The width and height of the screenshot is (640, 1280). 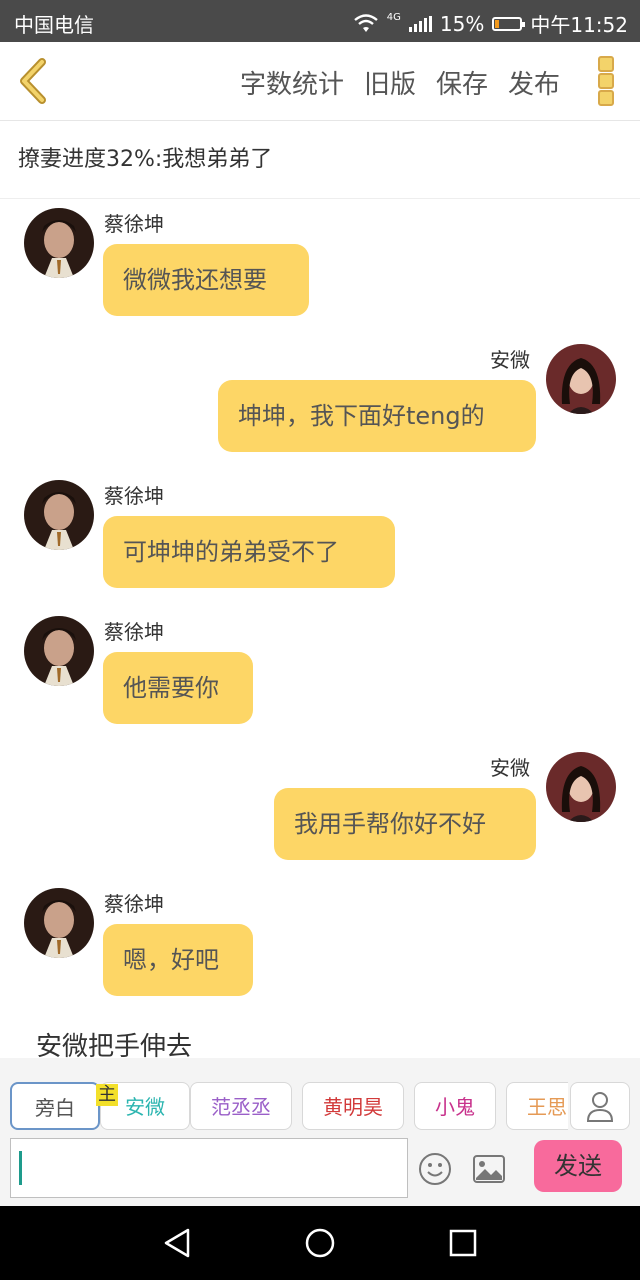 I want to click on toolbar-actions: 字数统计 旧版 保存 发布, so click(x=400, y=82).